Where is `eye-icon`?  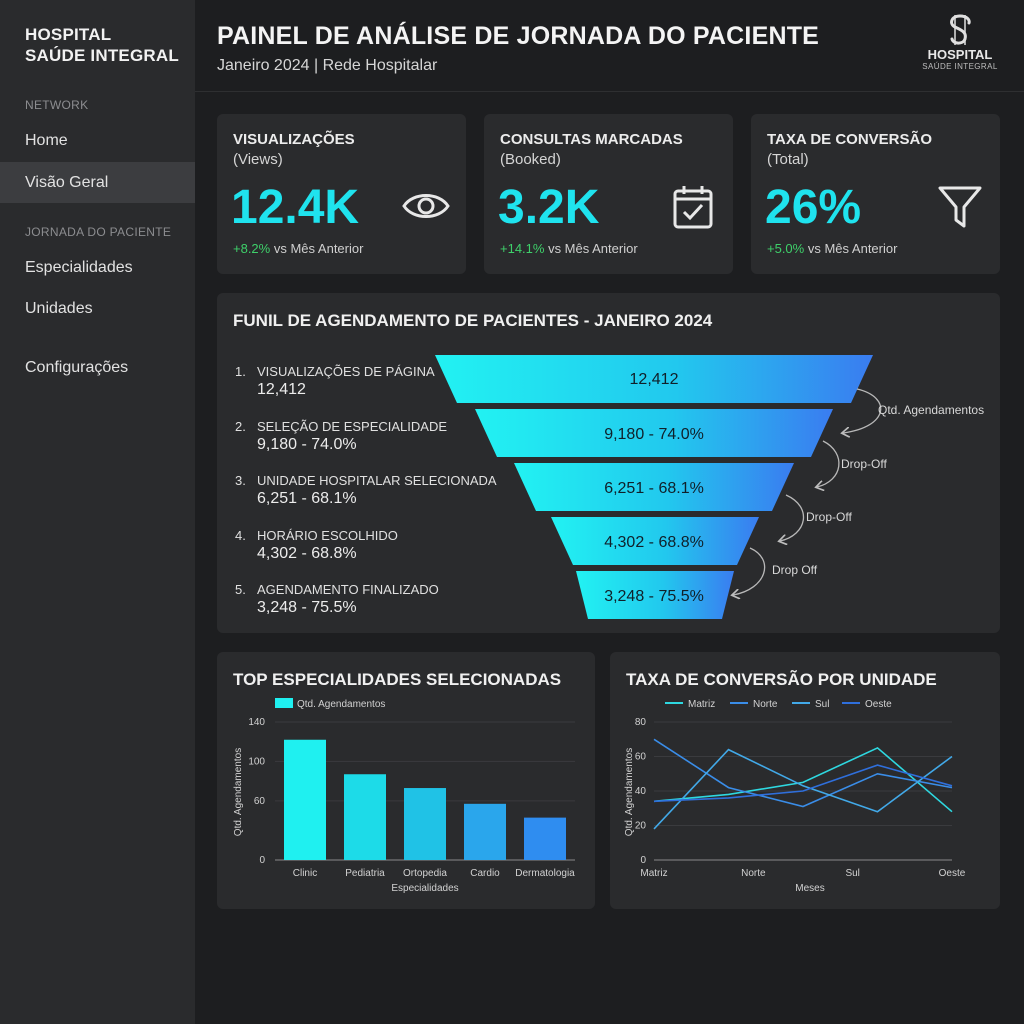
eye-icon is located at coordinates (426, 206).